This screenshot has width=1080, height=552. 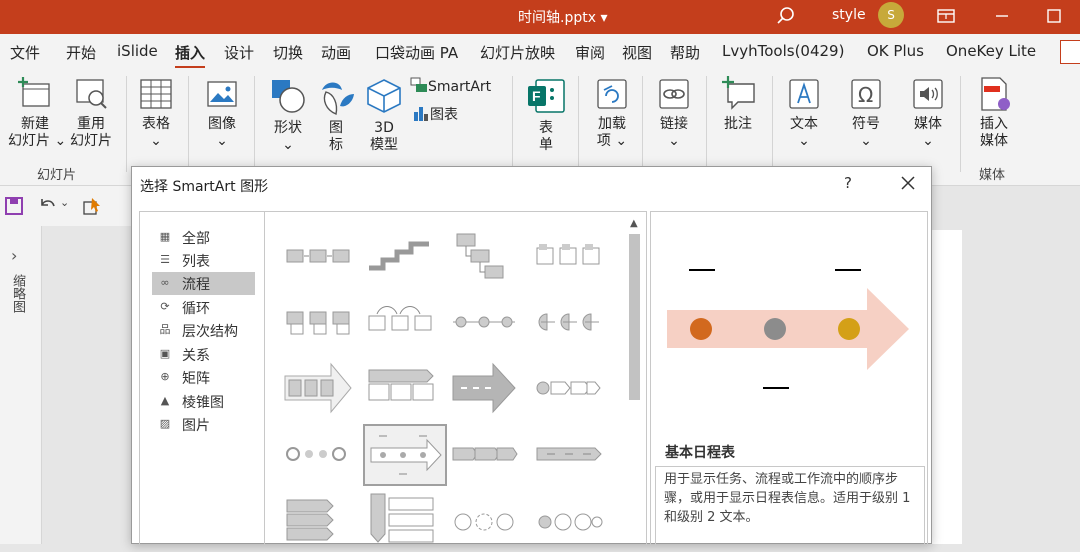 What do you see at coordinates (546, 115) in the screenshot?
I see `forms-button: F 表单` at bounding box center [546, 115].